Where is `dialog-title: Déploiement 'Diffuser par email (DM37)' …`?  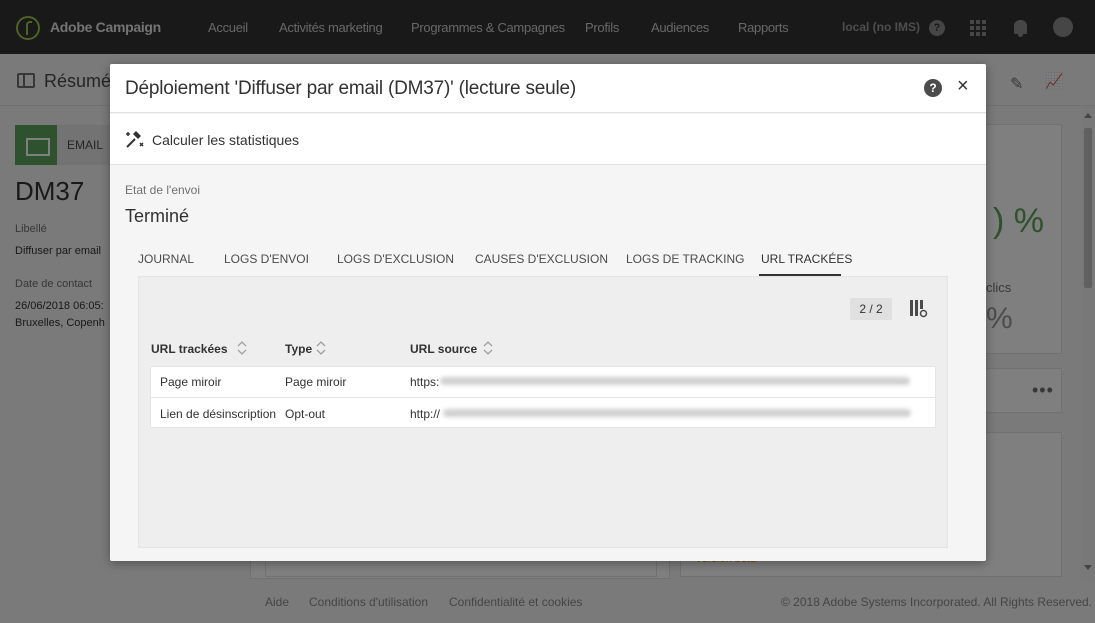
dialog-title: Déploiement 'Diffuser par email (DM37)' … is located at coordinates (351, 88).